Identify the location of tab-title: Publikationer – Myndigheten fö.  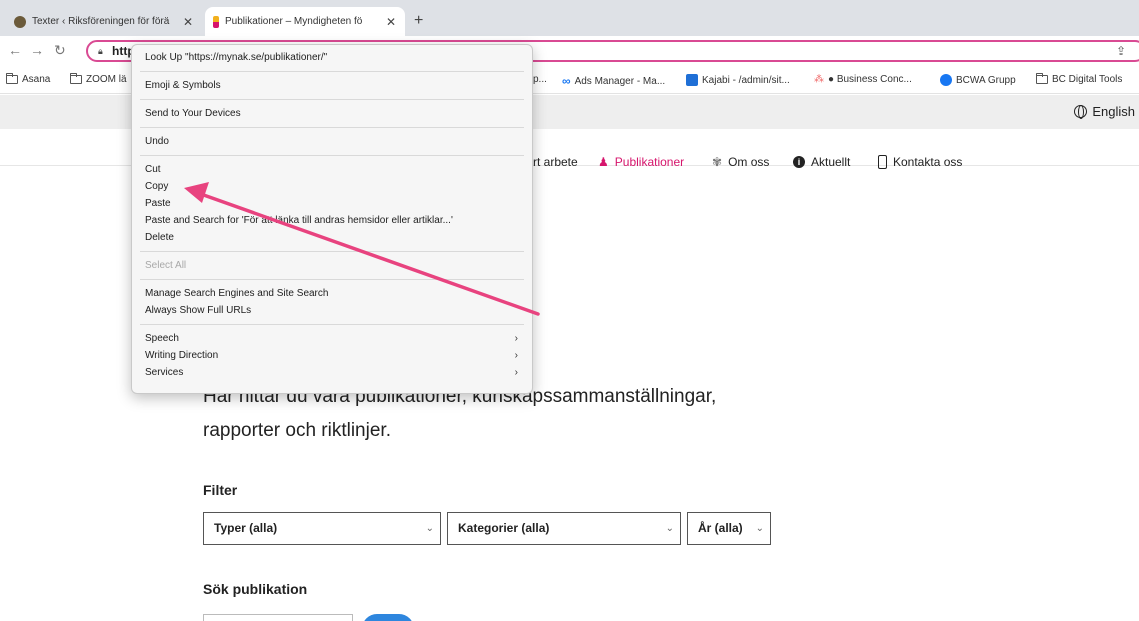
(294, 21).